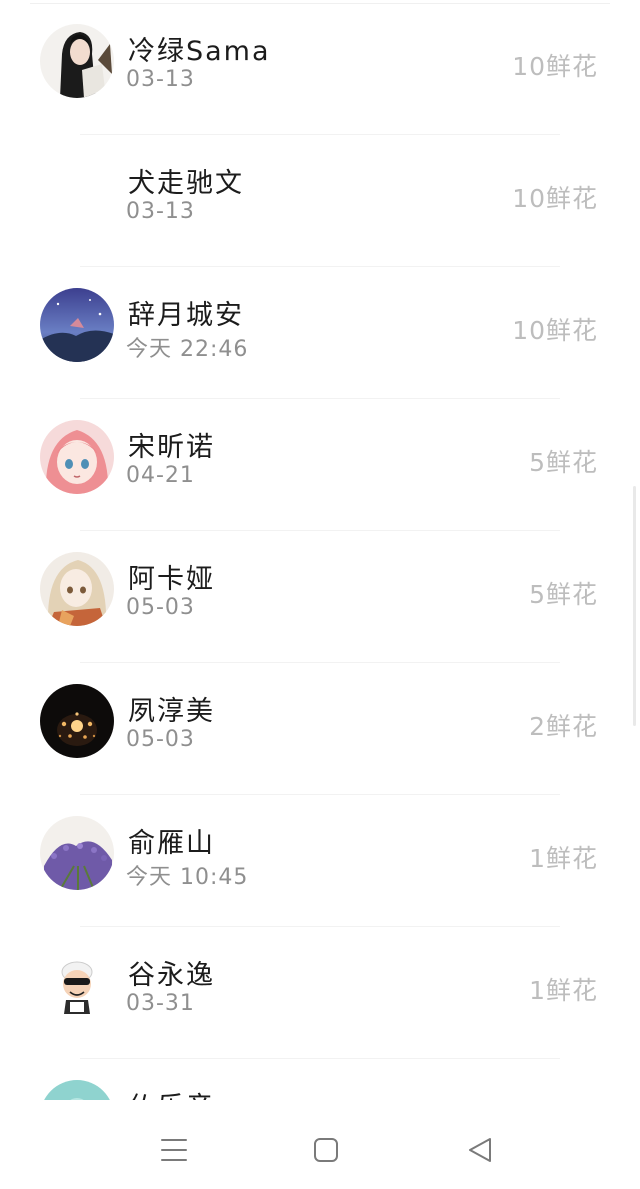  Describe the element at coordinates (186, 183) in the screenshot. I see `contact-name: 犬走驰文` at that location.